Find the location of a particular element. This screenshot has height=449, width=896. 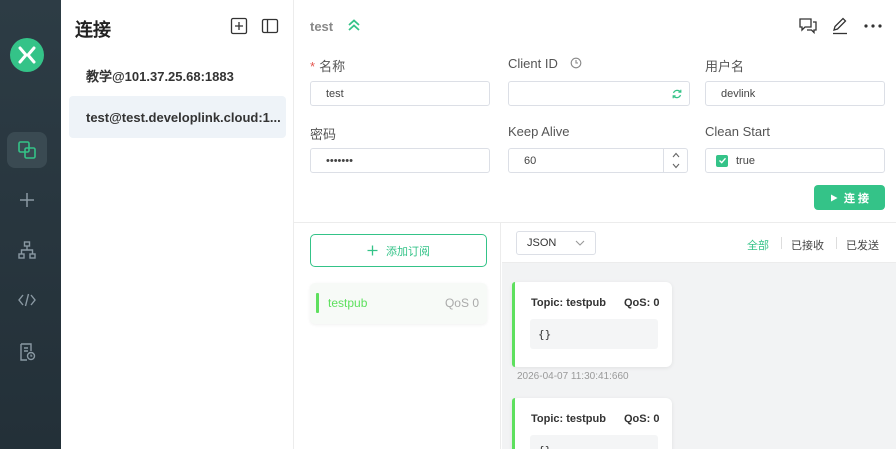

subscription-topic: testpub is located at coordinates (348, 303).